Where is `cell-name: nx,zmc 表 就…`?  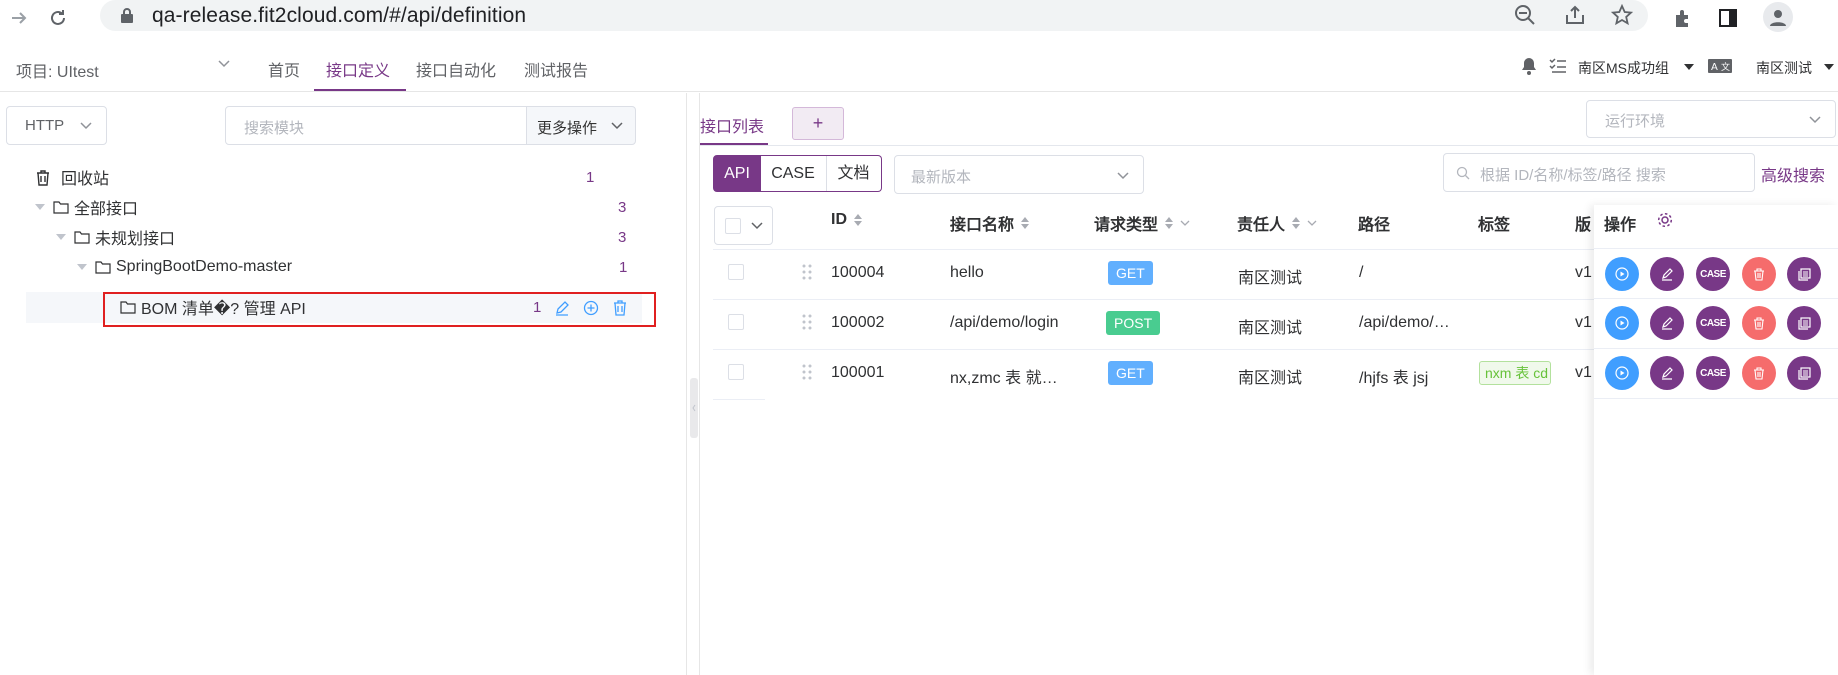
cell-name: nx,zmc 表 就… is located at coordinates (1004, 376).